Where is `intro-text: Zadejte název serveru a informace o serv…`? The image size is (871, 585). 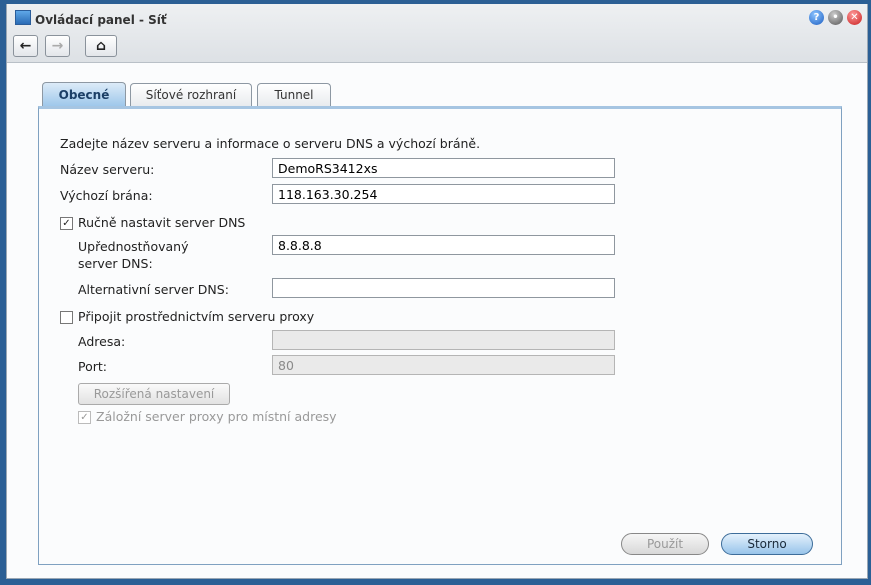
intro-text: Zadejte název serveru a informace o serv… is located at coordinates (270, 143).